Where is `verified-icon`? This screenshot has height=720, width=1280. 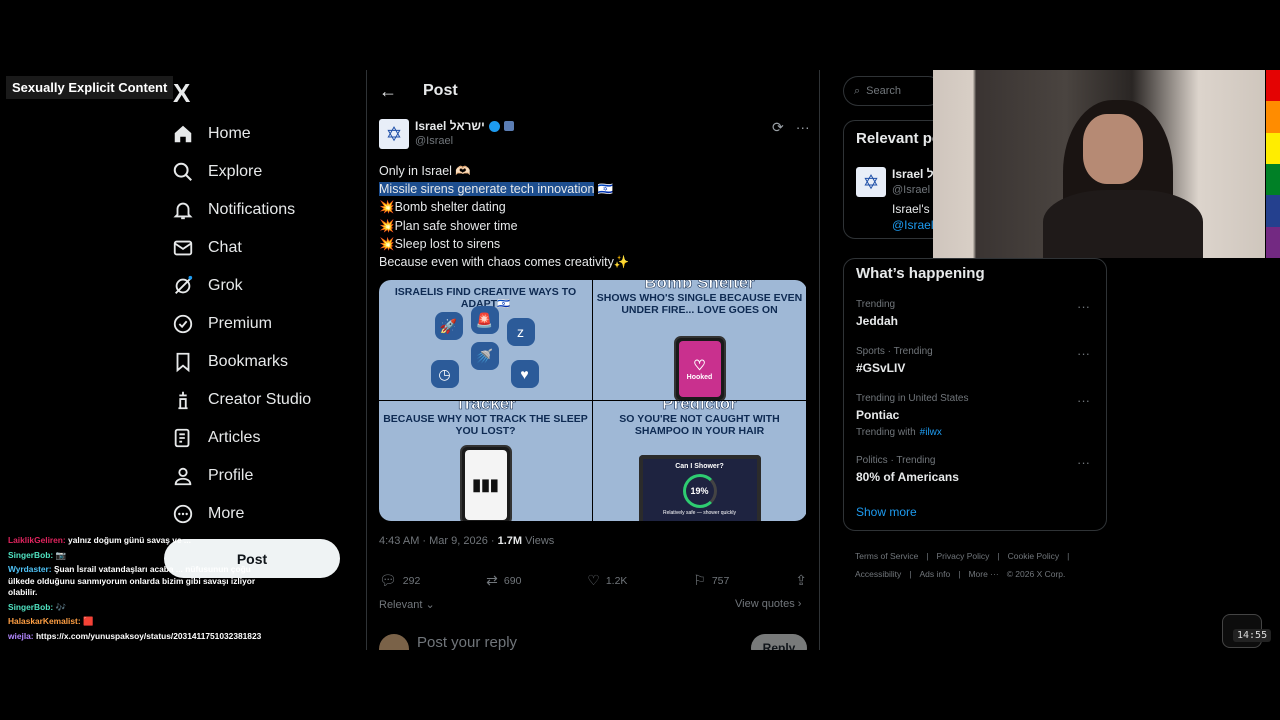 verified-icon is located at coordinates (494, 126).